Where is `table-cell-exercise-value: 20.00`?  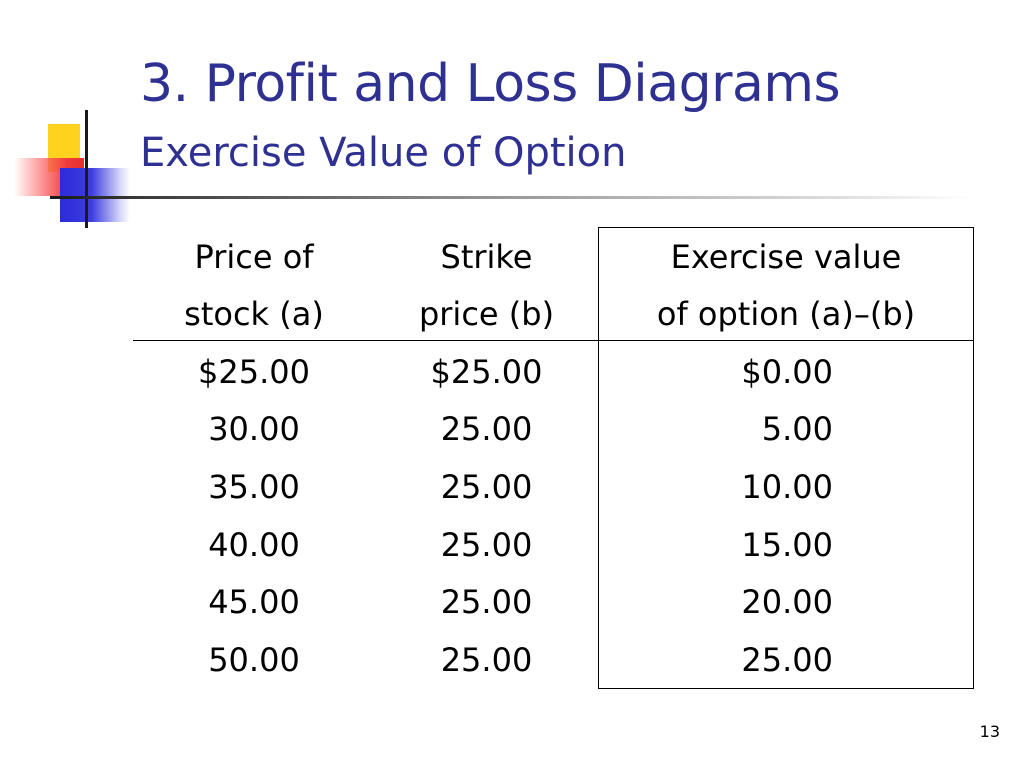
table-cell-exercise-value: 20.00 is located at coordinates (787, 602).